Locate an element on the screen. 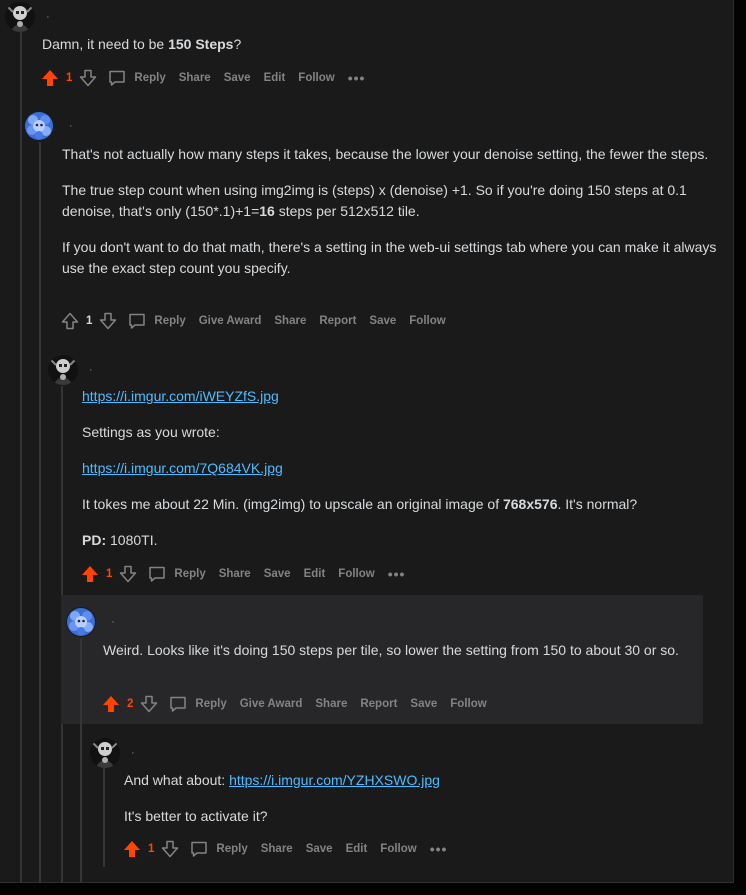 The width and height of the screenshot is (746, 895). imgur-link: https://i.imgur.com/7Q684VK.jpg is located at coordinates (182, 468).